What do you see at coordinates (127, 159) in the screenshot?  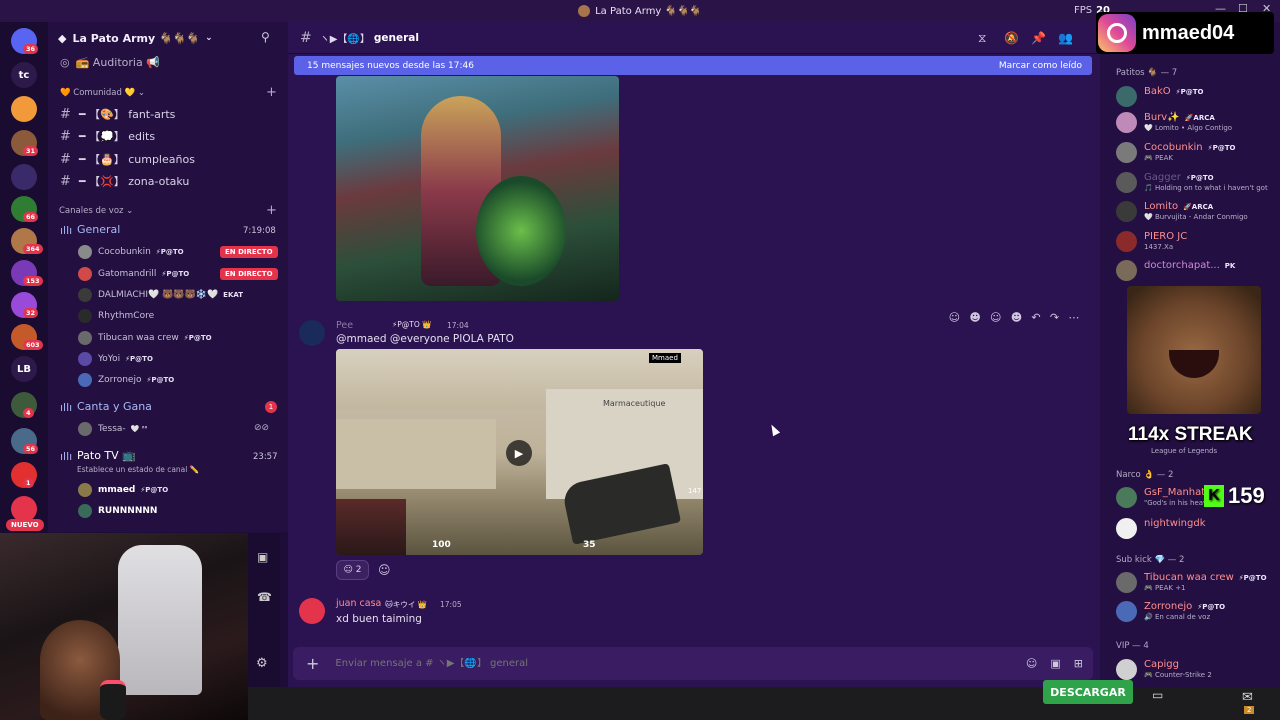 I see `text-channel: # ━ 【🎂】 cumpleaños` at bounding box center [127, 159].